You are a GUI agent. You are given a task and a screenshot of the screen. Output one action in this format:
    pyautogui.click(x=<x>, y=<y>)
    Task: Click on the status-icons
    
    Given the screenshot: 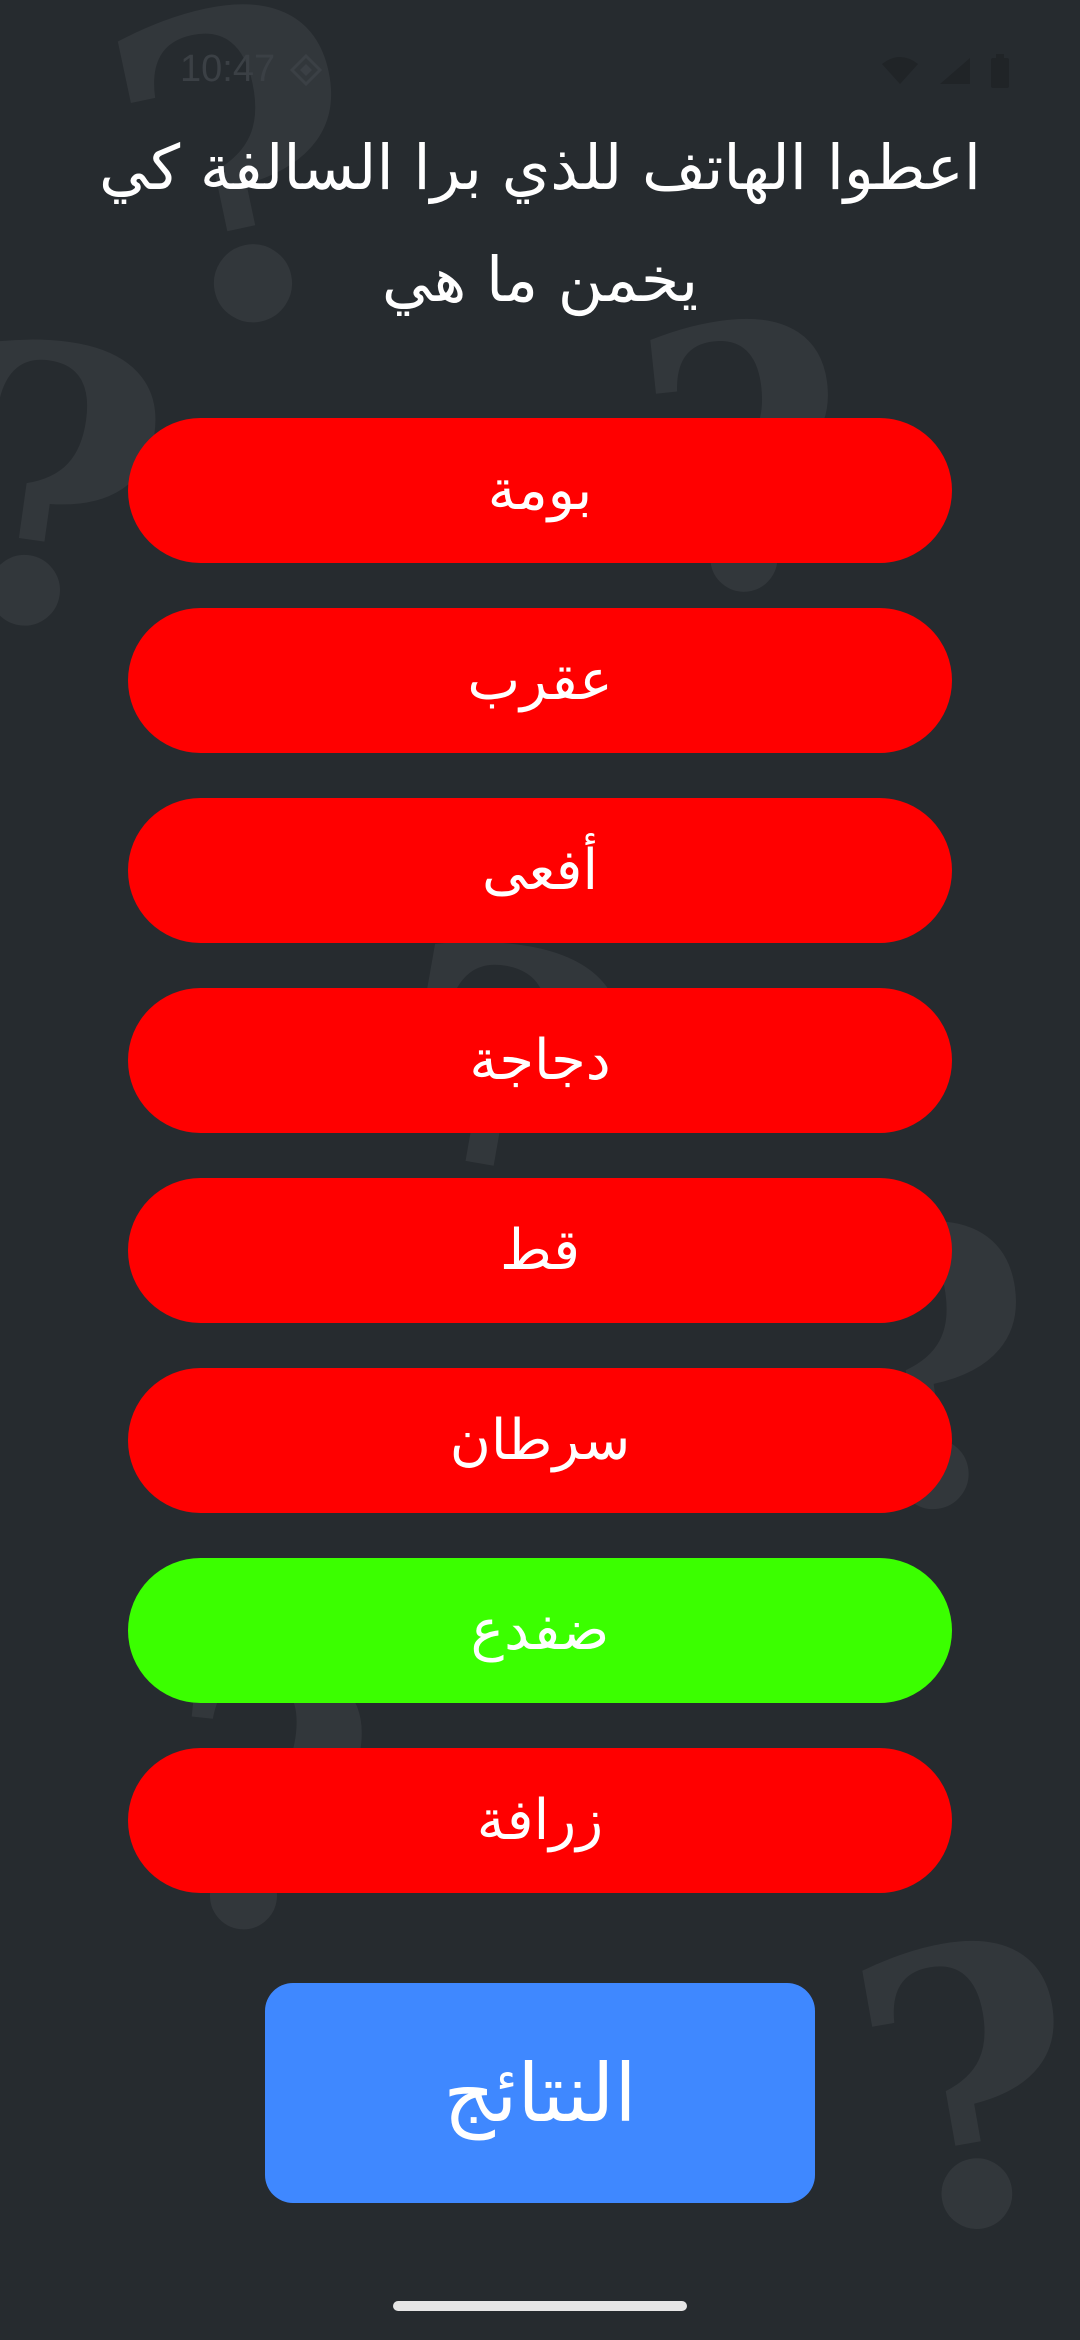 What is the action you would take?
    pyautogui.click(x=945, y=71)
    